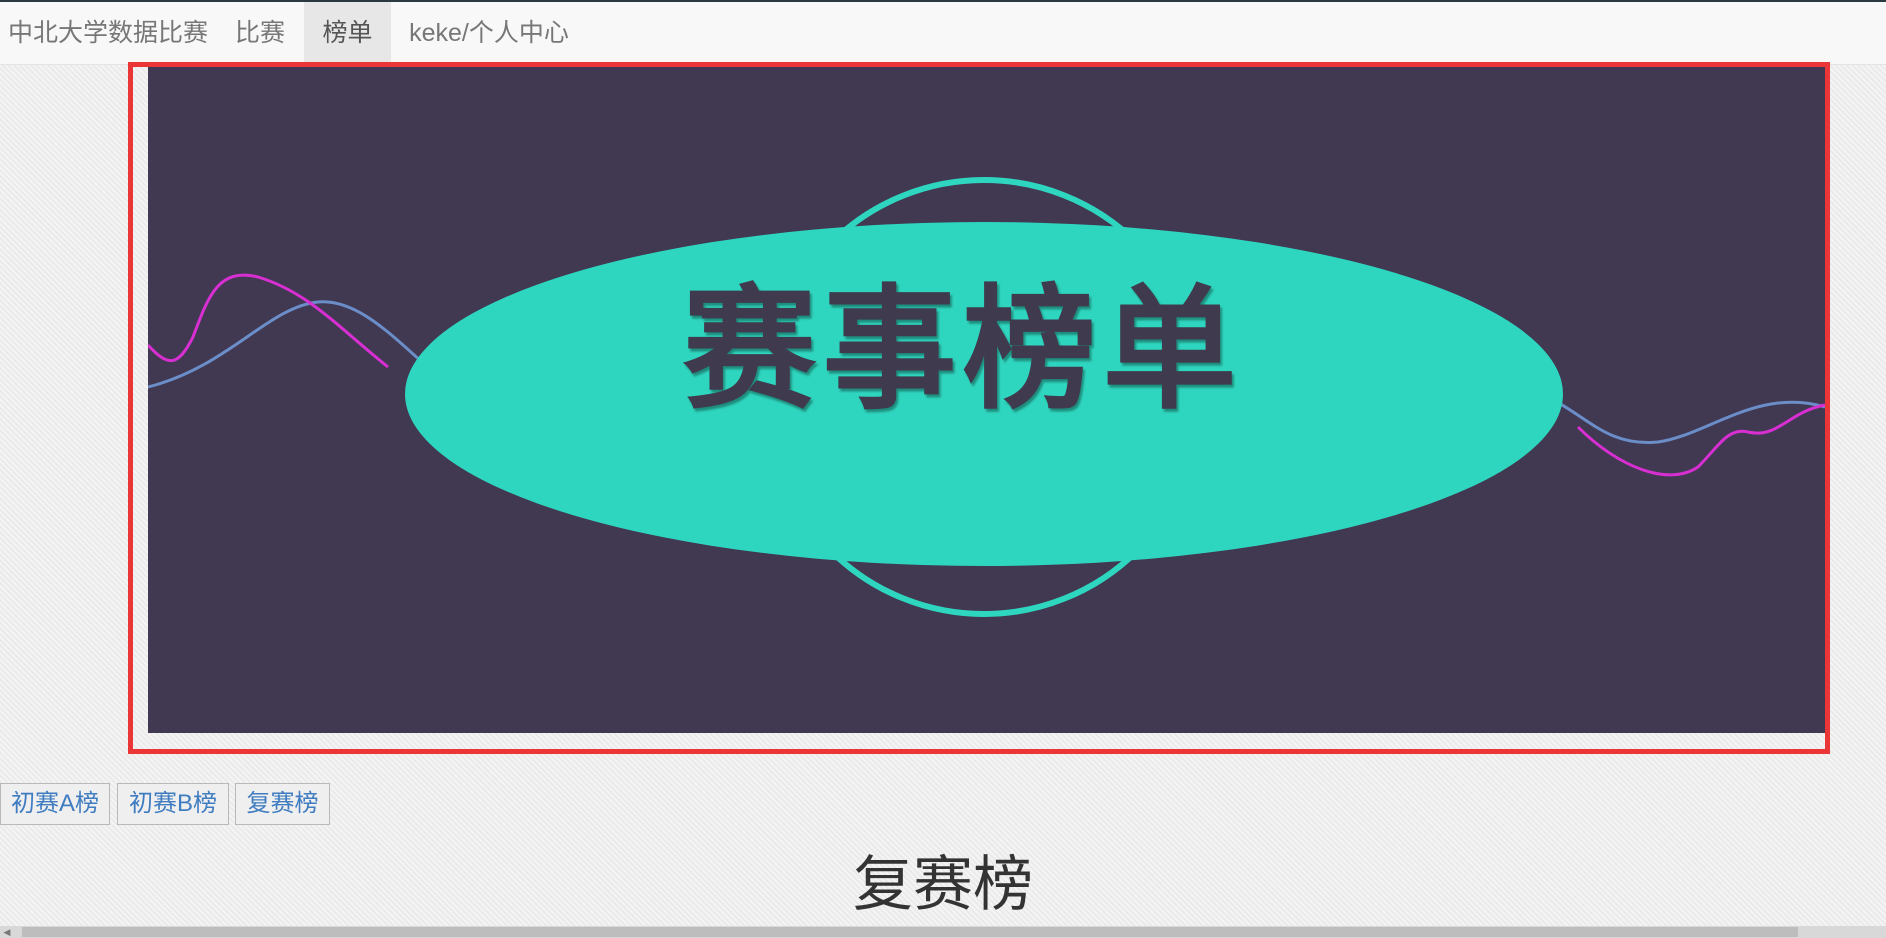  I want to click on horizontal-scrollbar: ◀, so click(943, 932).